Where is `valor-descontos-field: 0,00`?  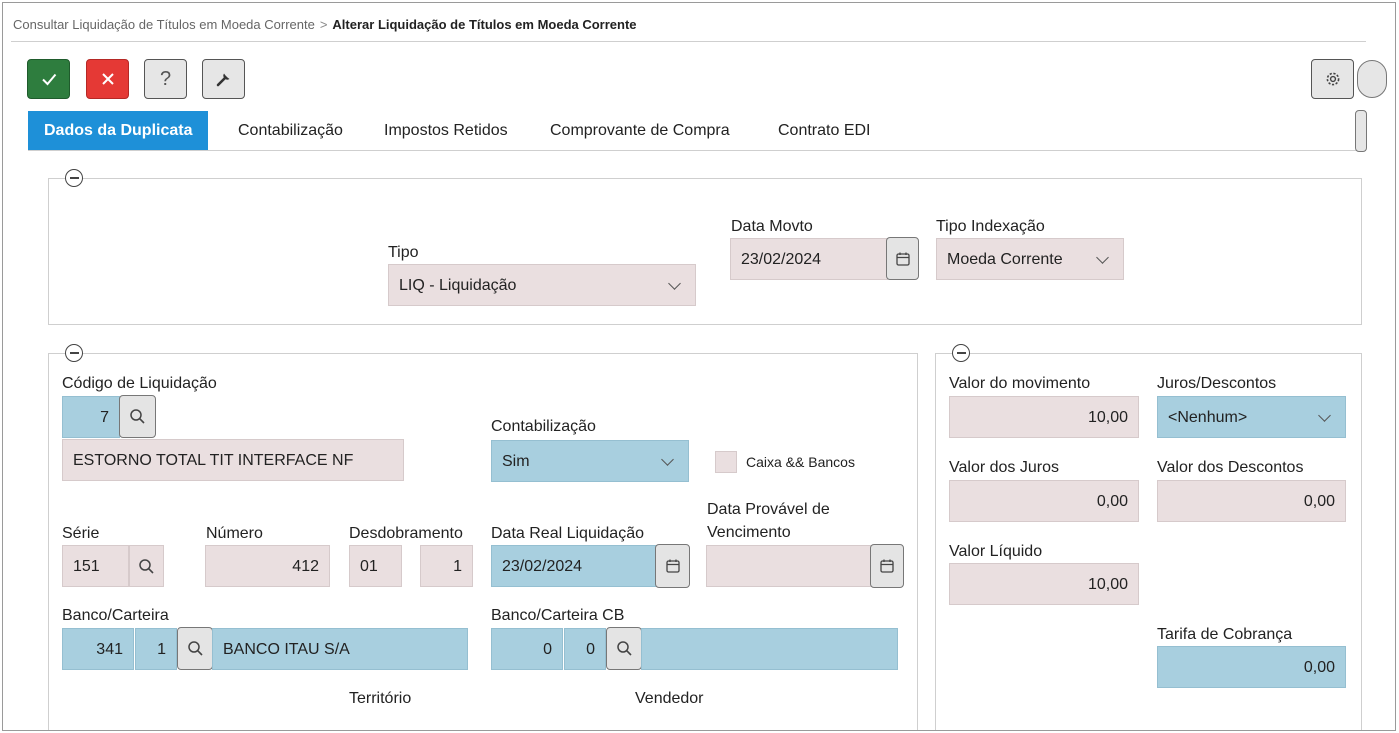 valor-descontos-field: 0,00 is located at coordinates (1251, 501).